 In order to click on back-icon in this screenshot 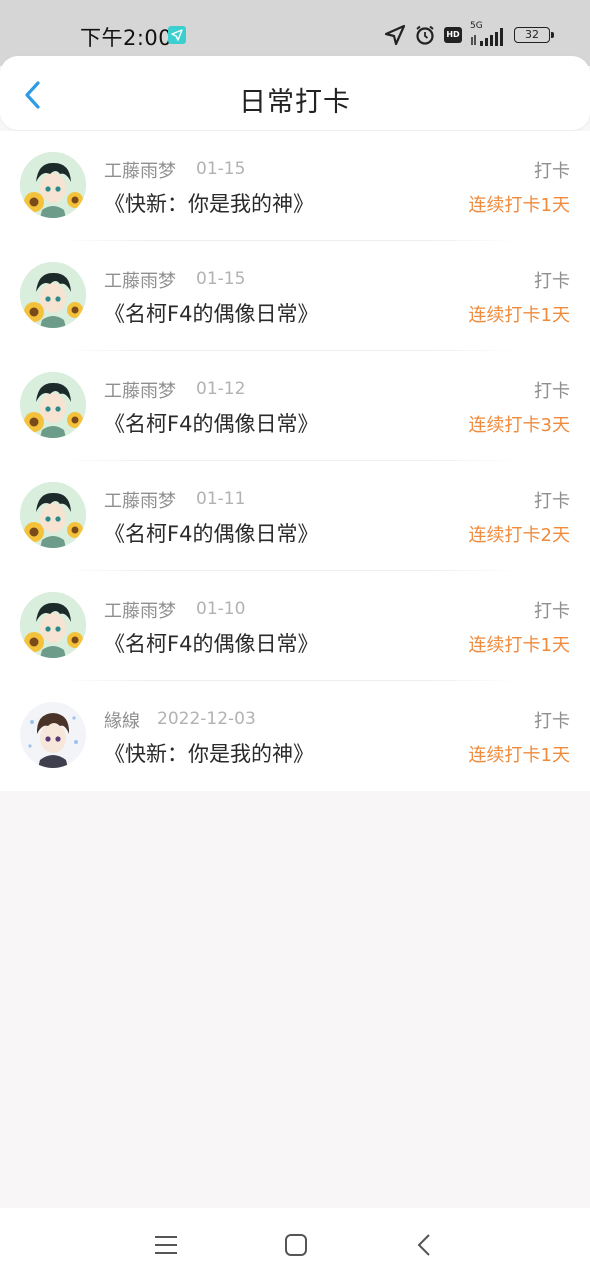, I will do `click(423, 1245)`.